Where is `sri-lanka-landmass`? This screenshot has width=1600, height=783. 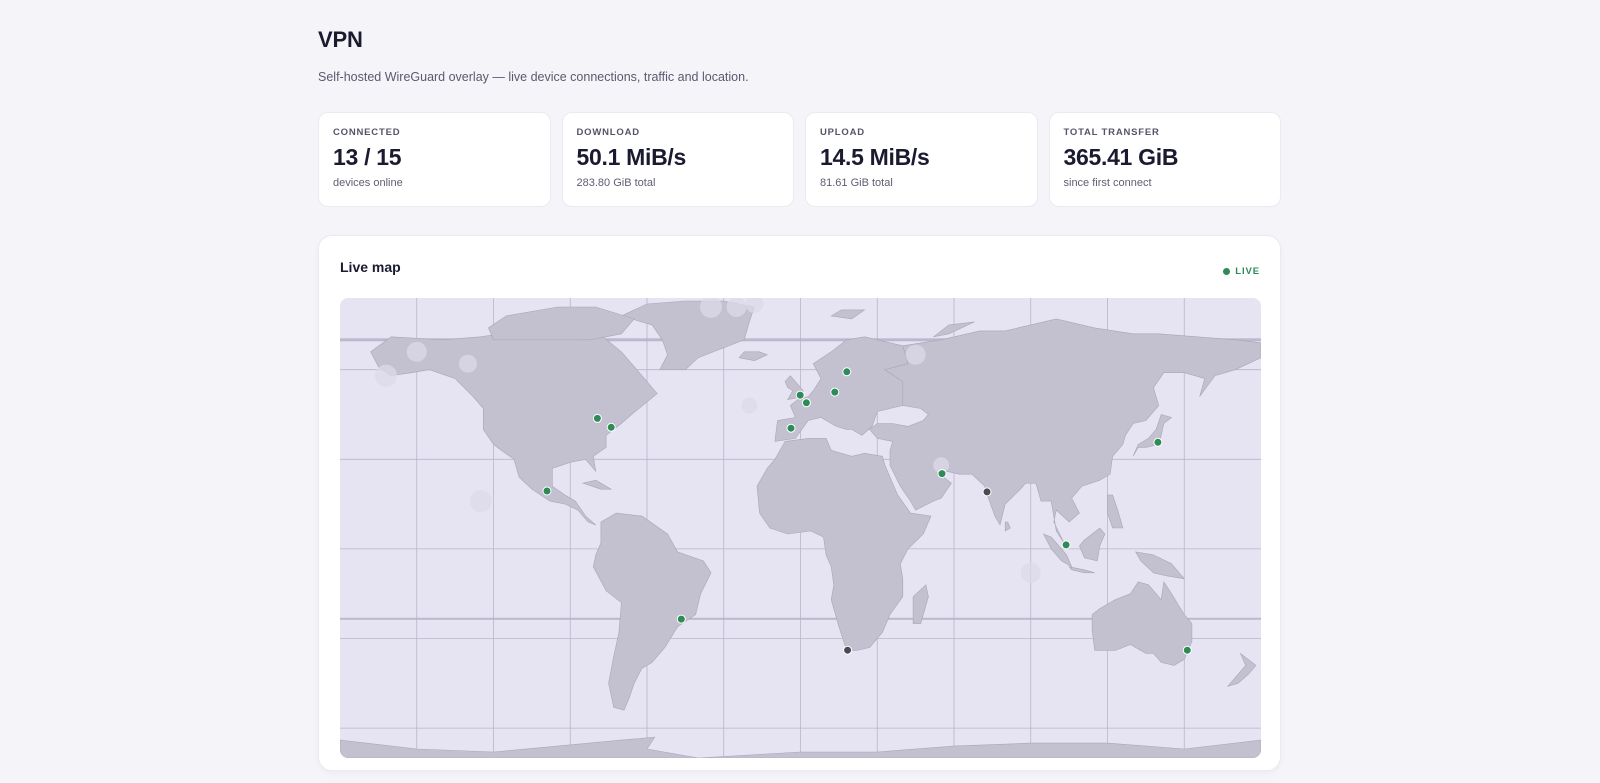
sri-lanka-landmass is located at coordinates (1007, 526).